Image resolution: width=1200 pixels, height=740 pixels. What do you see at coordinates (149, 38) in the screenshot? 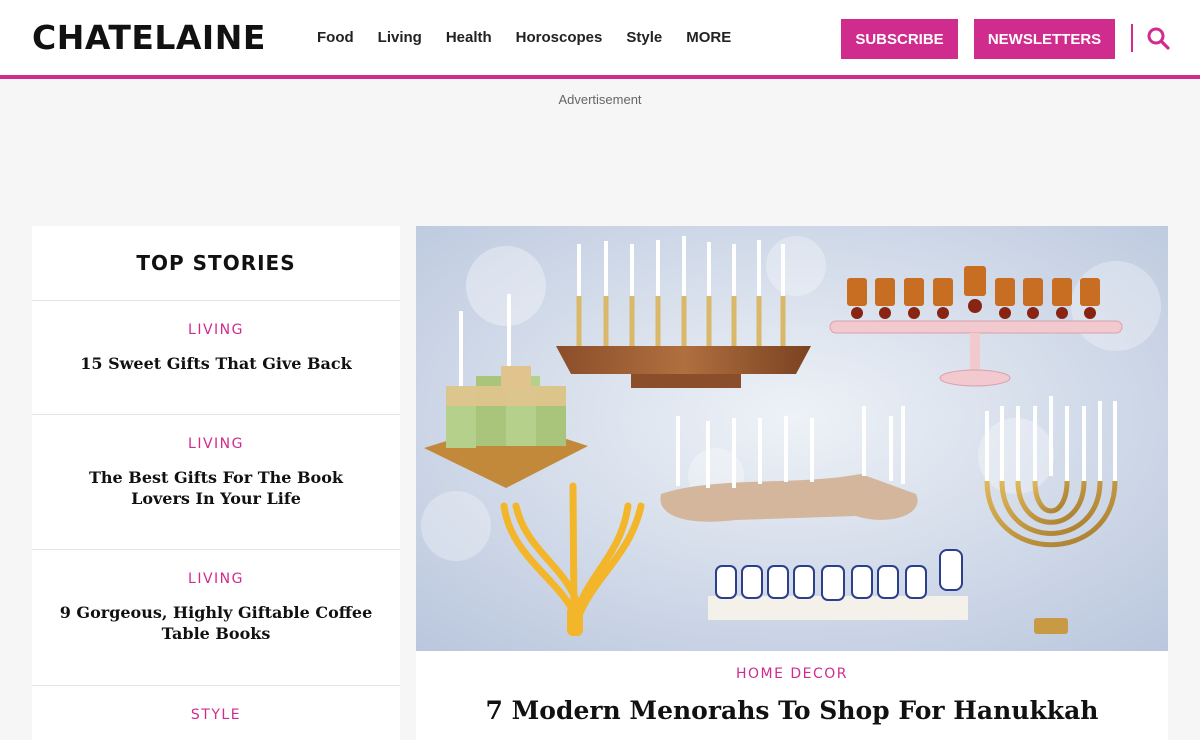
I see `site-logo: CHATELAINE` at bounding box center [149, 38].